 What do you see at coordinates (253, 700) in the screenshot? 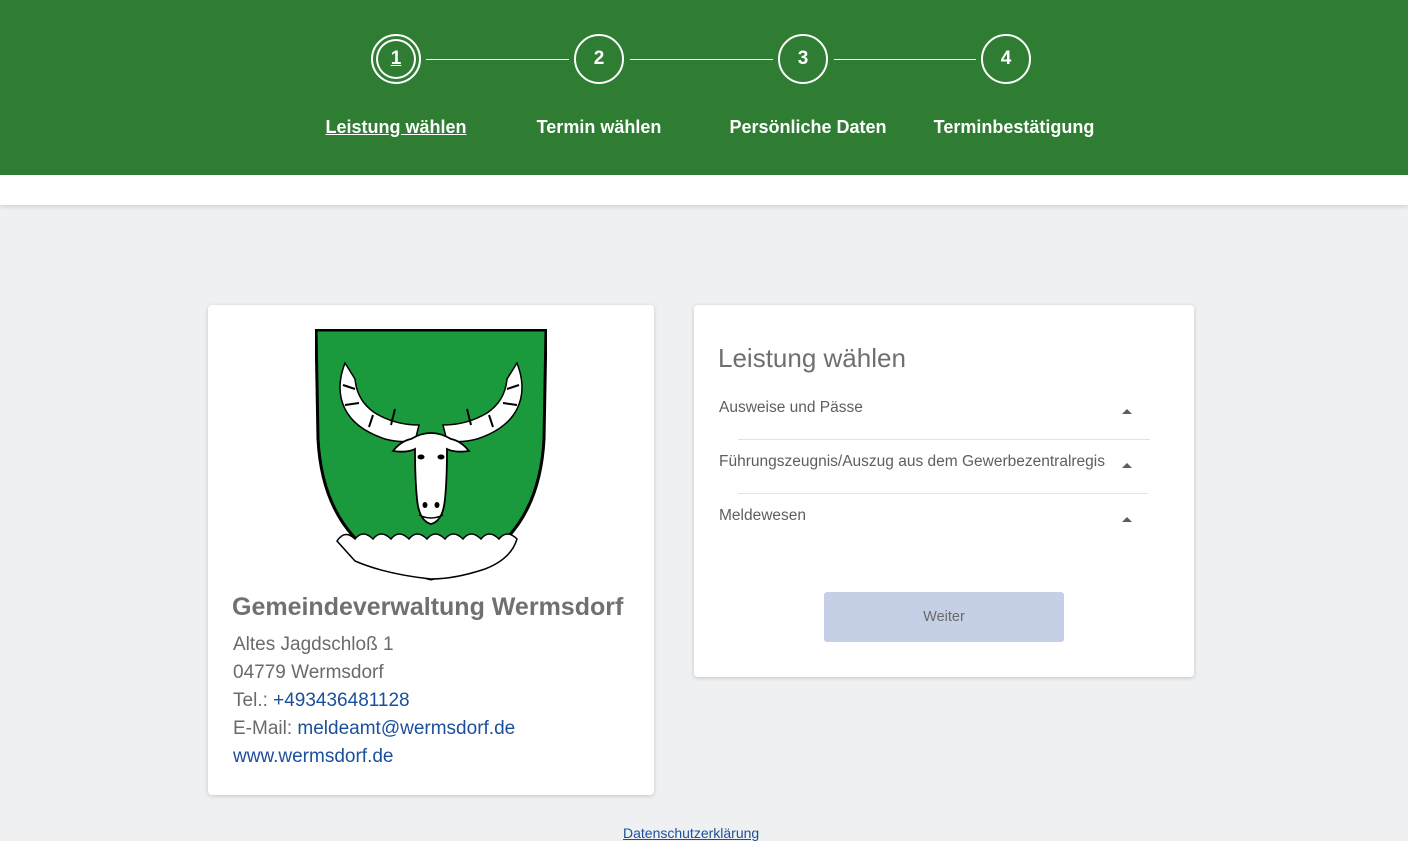
I see `phone-label: Tel.:` at bounding box center [253, 700].